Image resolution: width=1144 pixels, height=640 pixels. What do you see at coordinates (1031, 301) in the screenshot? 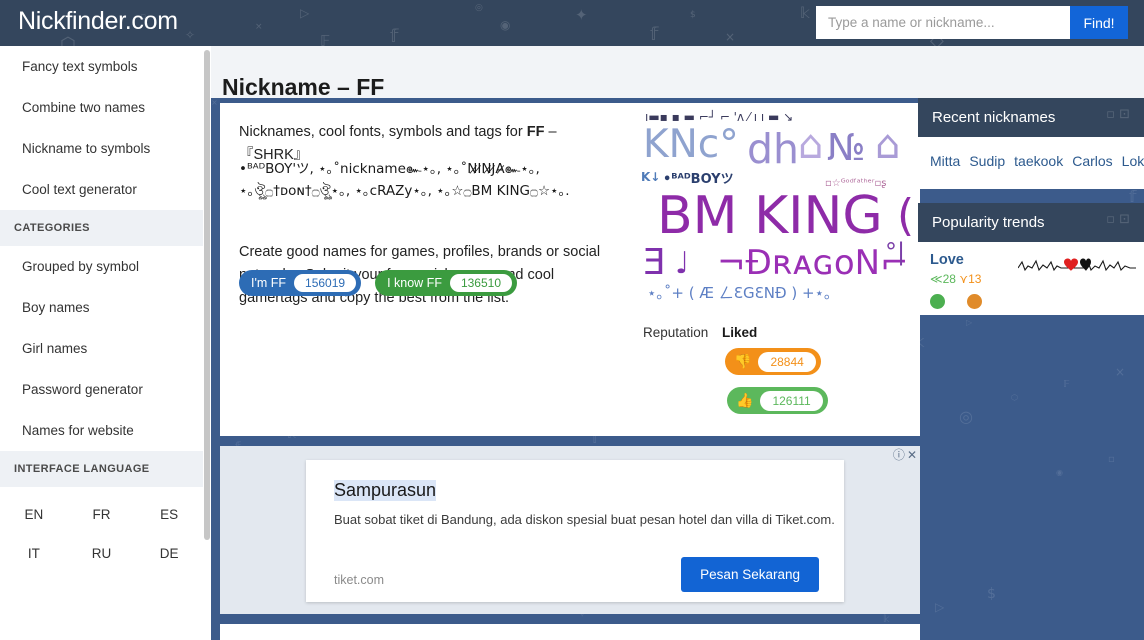
I see `trend-indicator-dots` at bounding box center [1031, 301].